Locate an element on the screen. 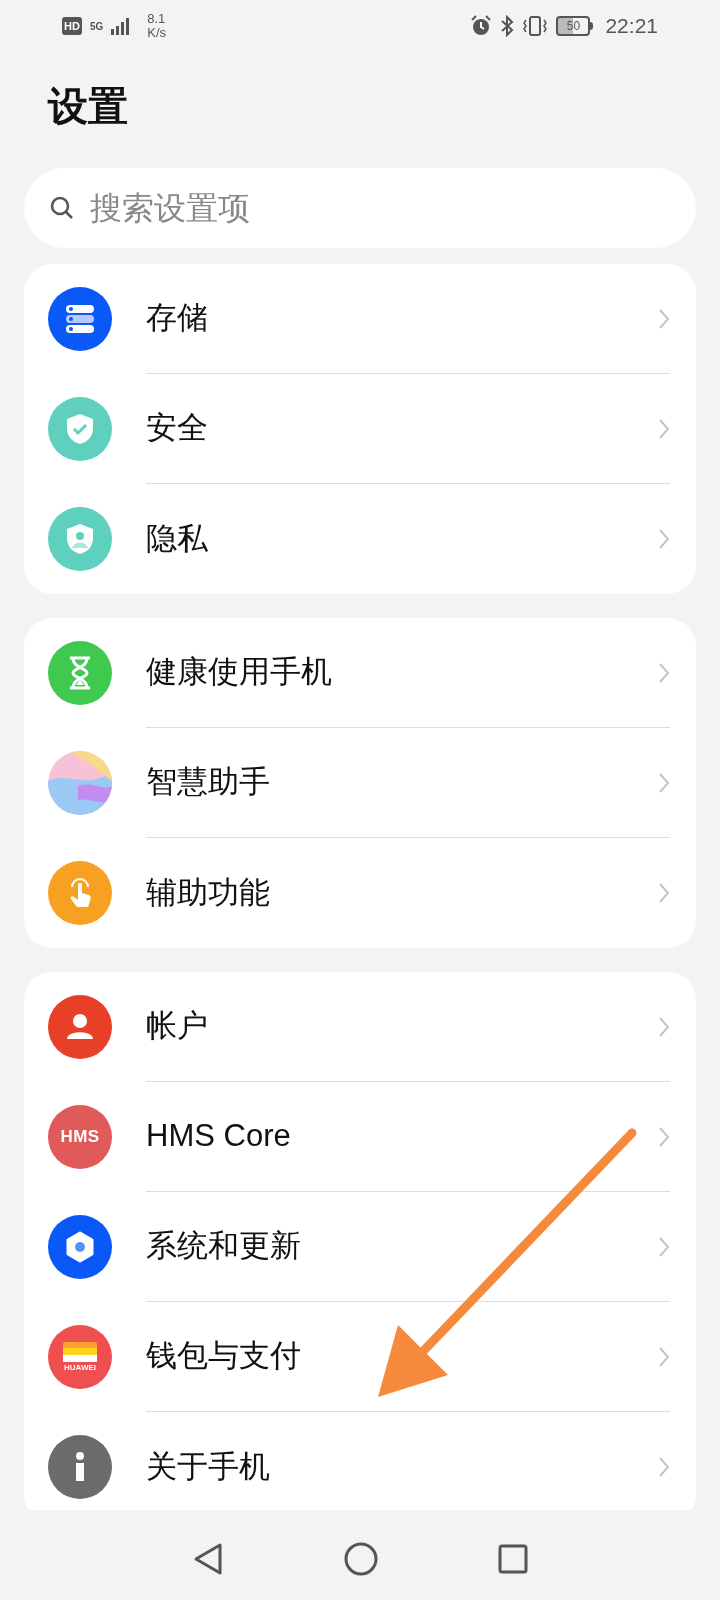  settings-row: 安全 is located at coordinates (360, 429).